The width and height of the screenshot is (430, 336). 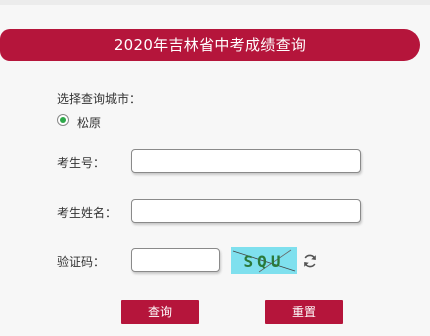 I want to click on captcha-input, so click(x=175, y=260).